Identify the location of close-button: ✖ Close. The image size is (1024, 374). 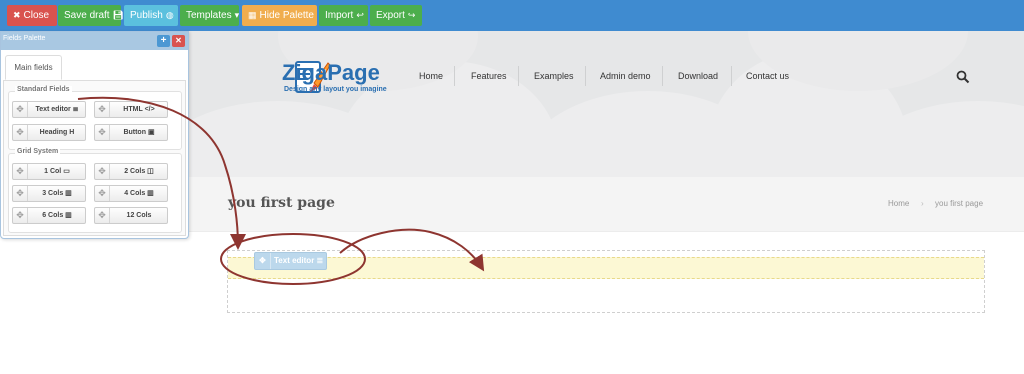
(32, 15).